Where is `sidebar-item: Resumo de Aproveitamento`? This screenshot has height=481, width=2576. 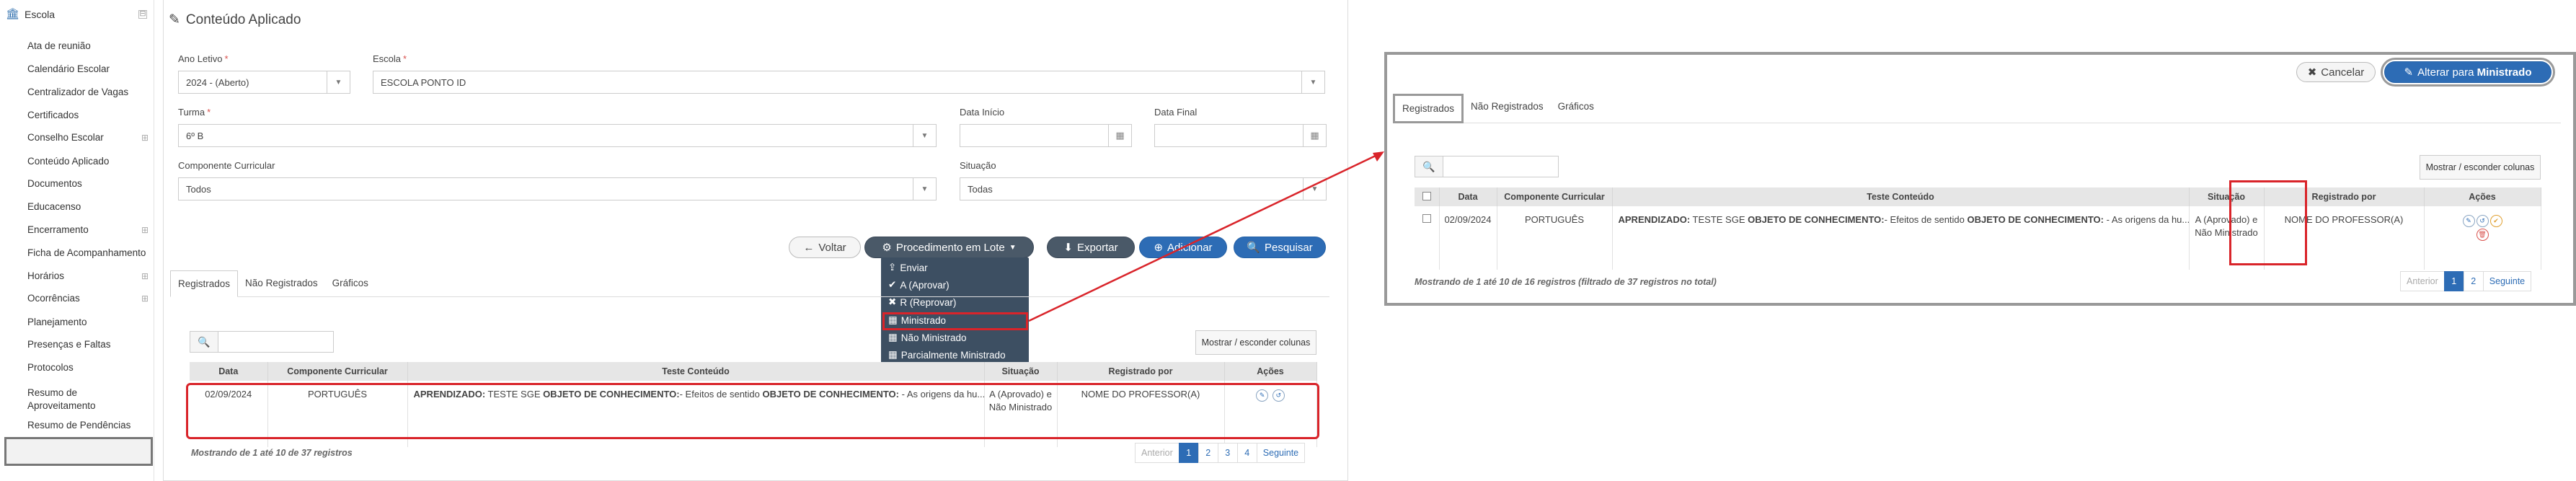
sidebar-item: Resumo de Aproveitamento is located at coordinates (67, 399).